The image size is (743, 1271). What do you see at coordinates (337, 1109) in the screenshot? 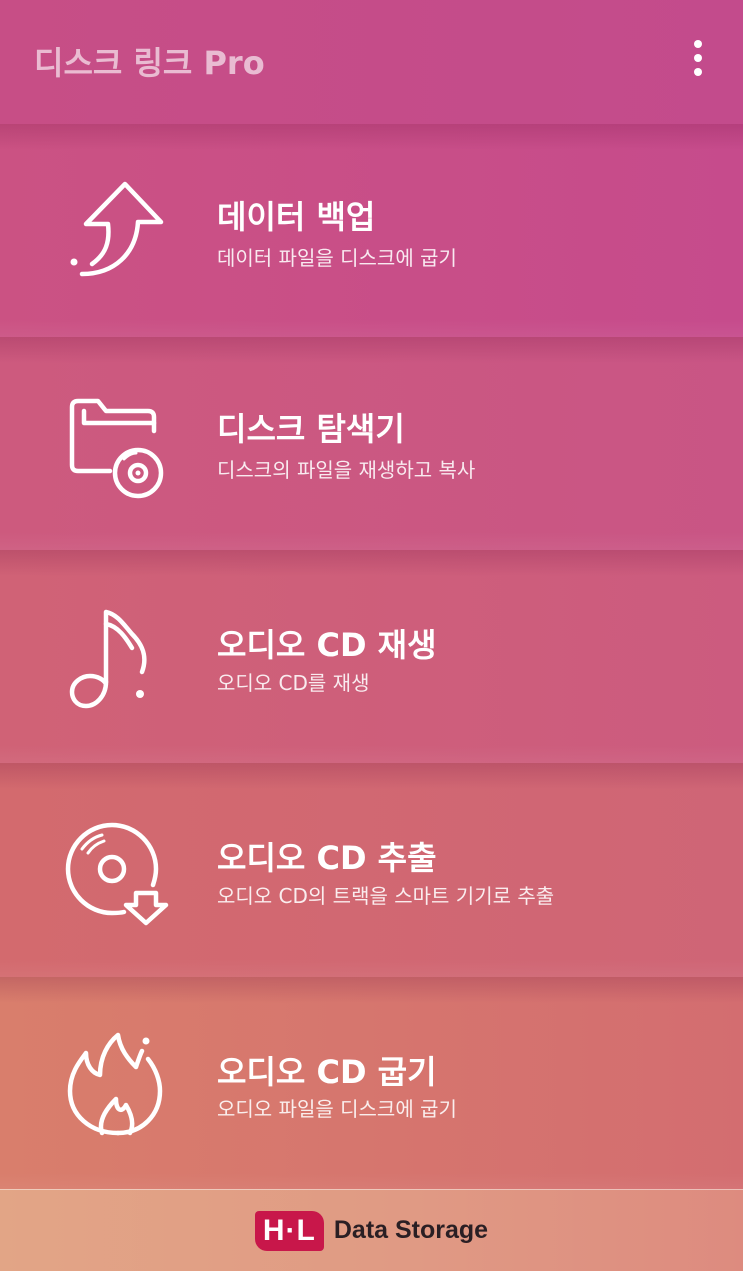
I see `menu-item-subtitle: 오디오 파일을 디스크에 굽기` at bounding box center [337, 1109].